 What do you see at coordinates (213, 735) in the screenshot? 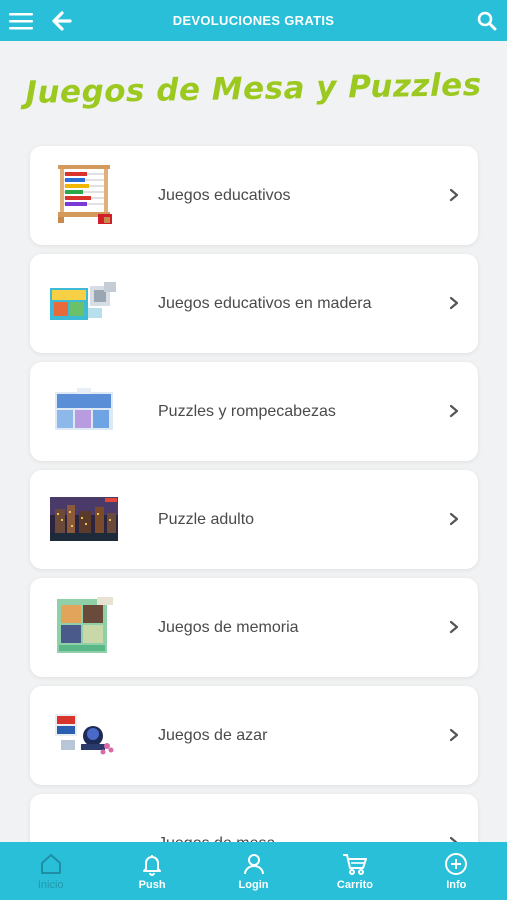
I see `category-label: Juegos de azar` at bounding box center [213, 735].